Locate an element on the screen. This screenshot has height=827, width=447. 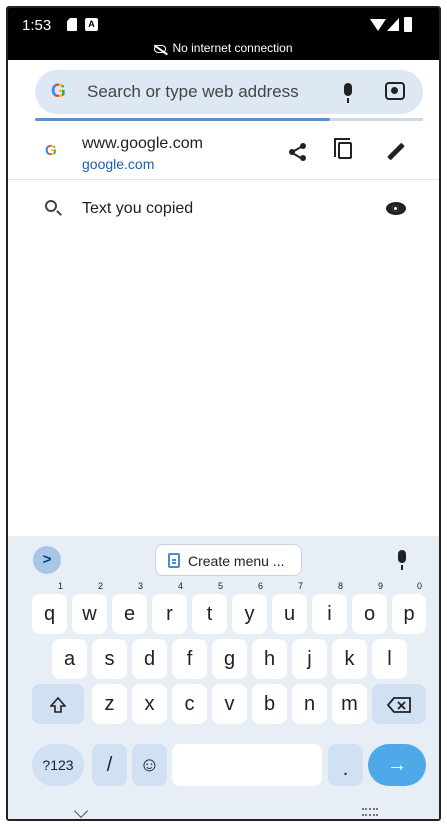
key-w: w2 is located at coordinates (89, 608).